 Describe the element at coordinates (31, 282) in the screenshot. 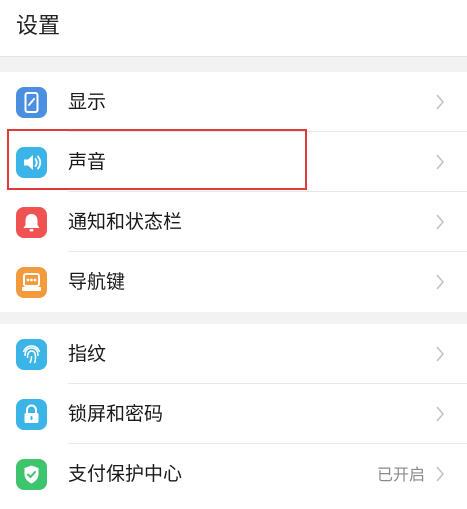

I see `navigation-key-icon` at that location.